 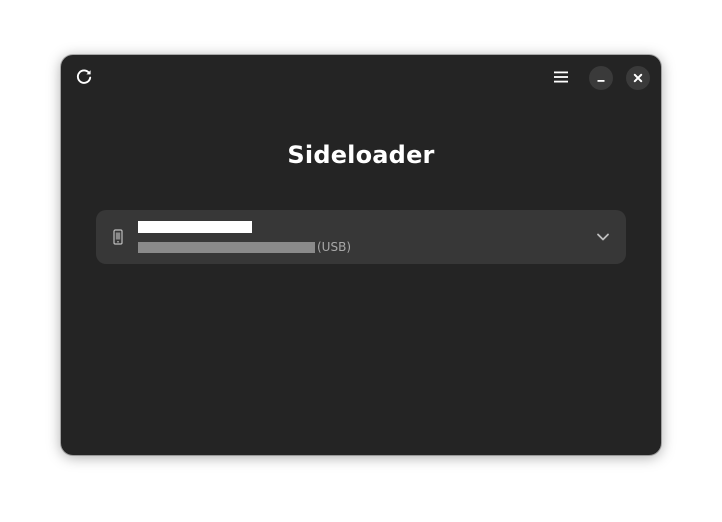 I want to click on refresh-button, so click(x=84, y=77).